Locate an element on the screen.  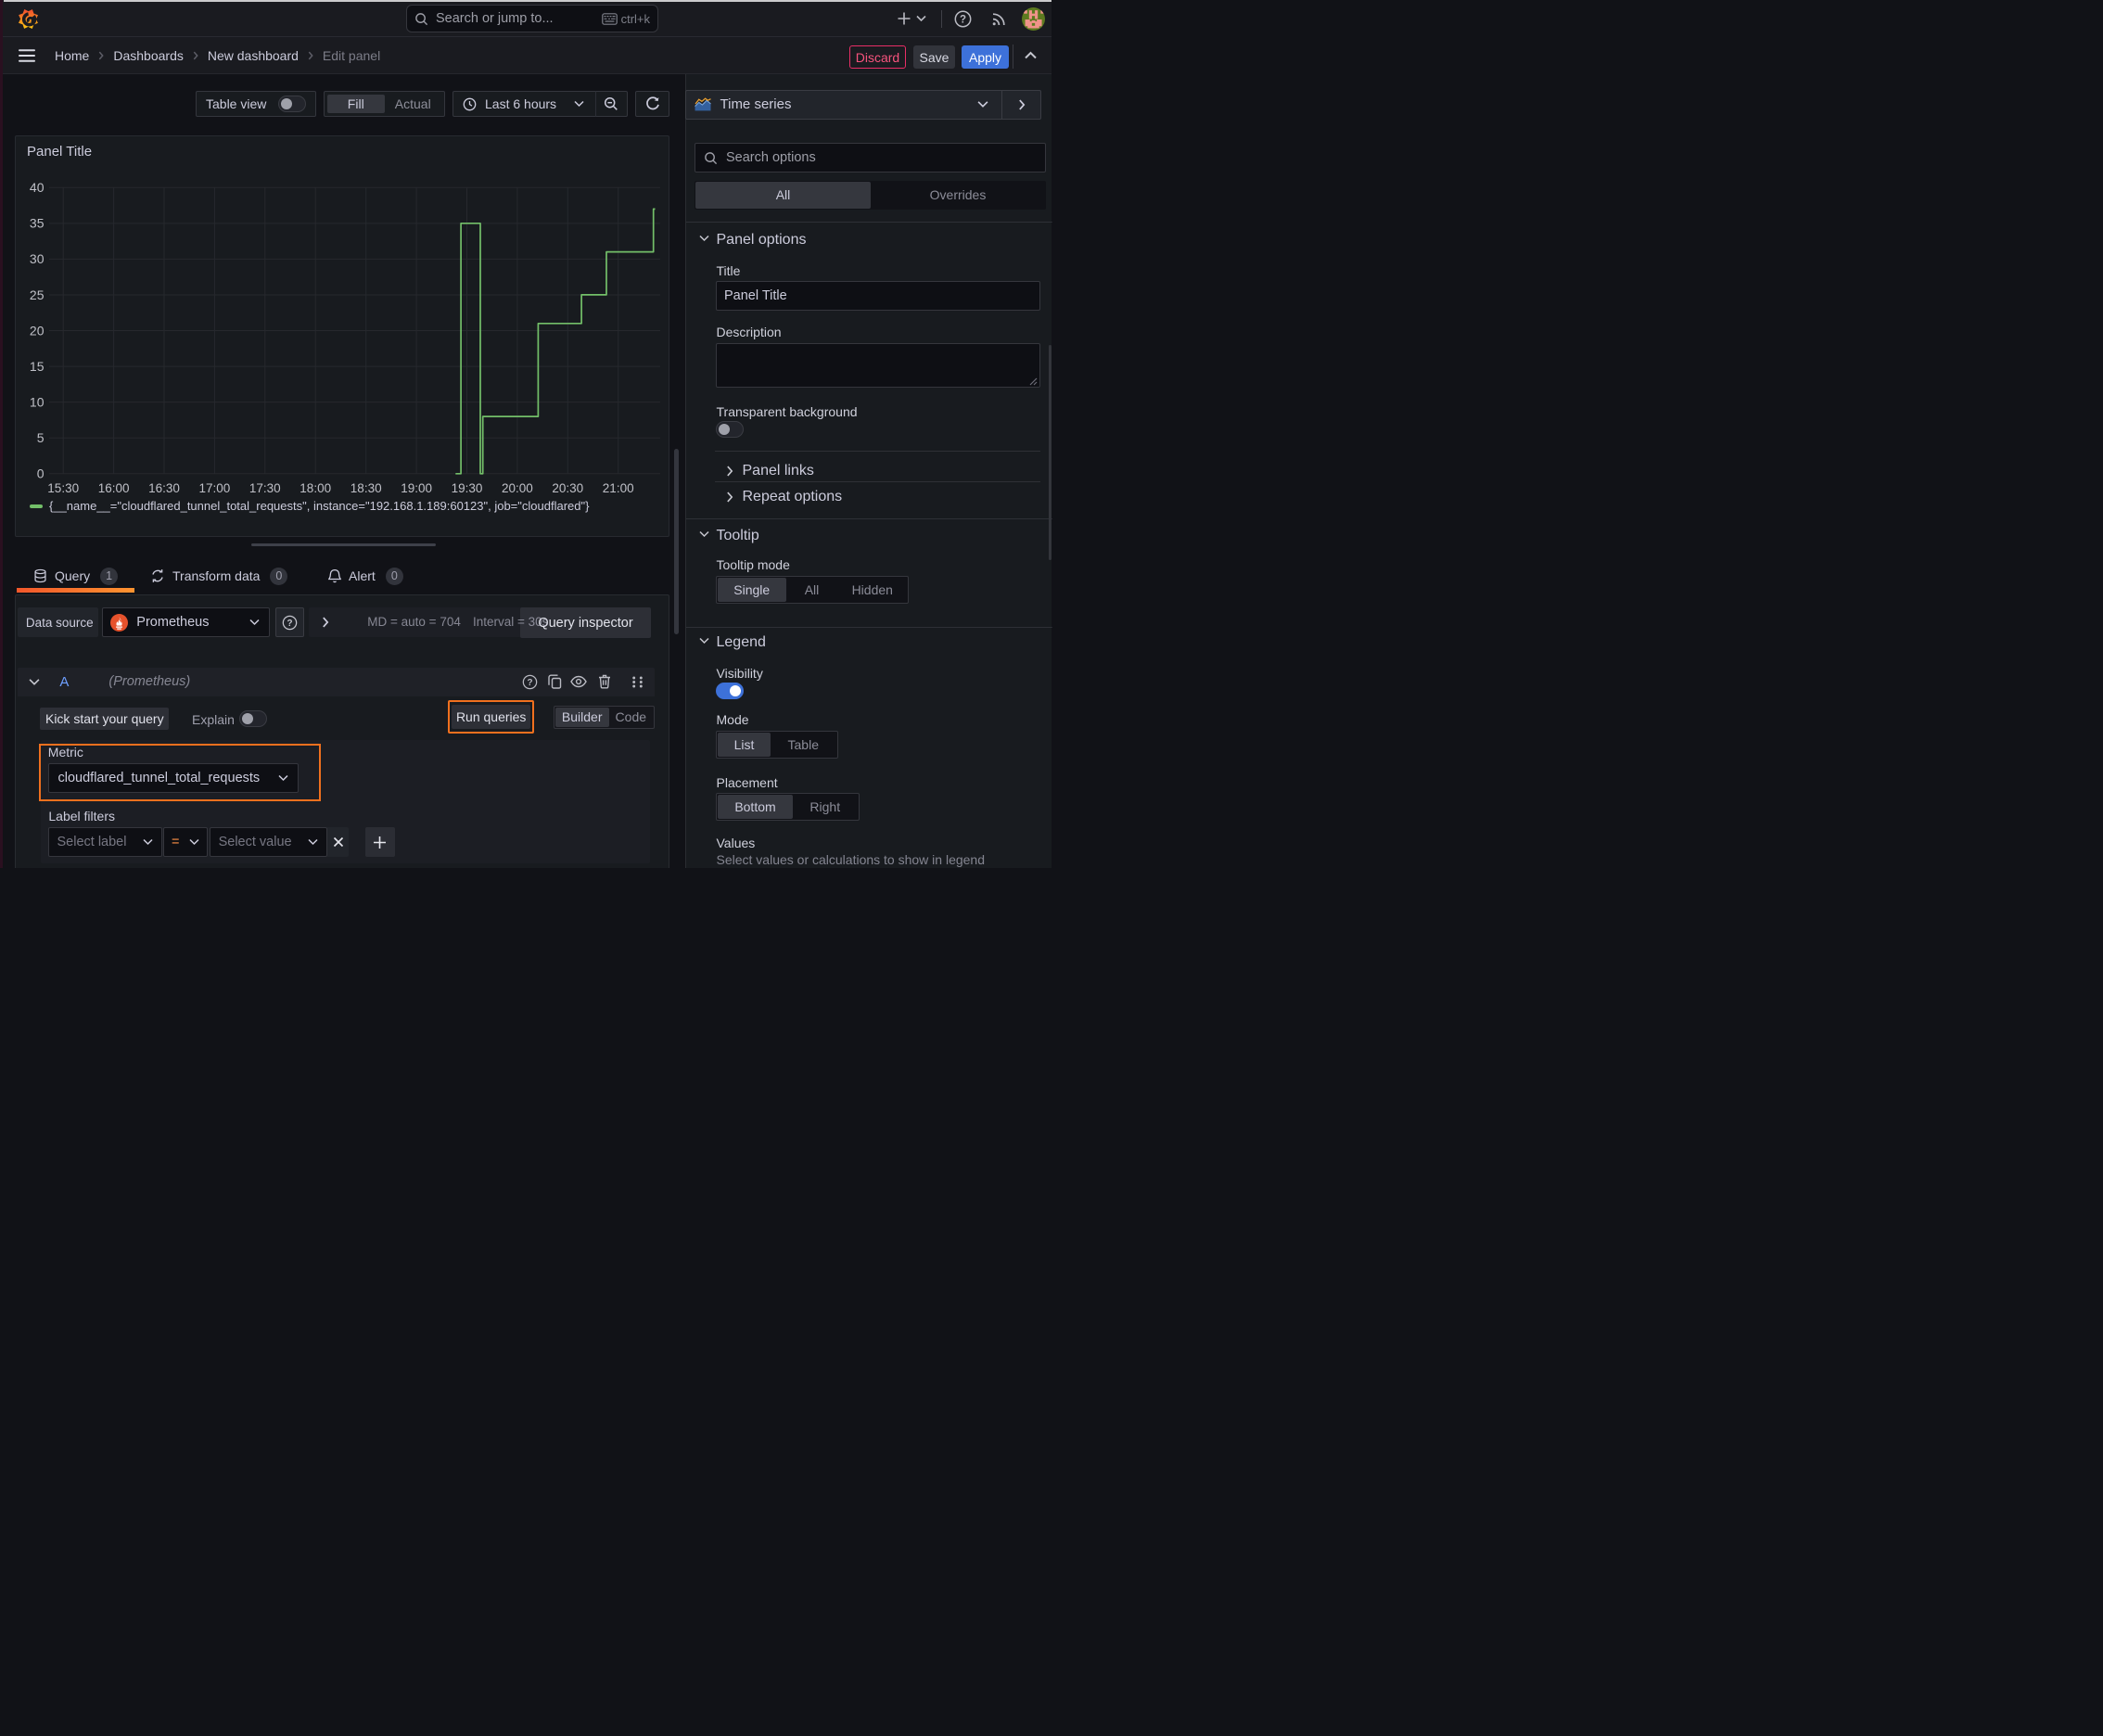
svg-text: 19:30 is located at coordinates (467, 488).